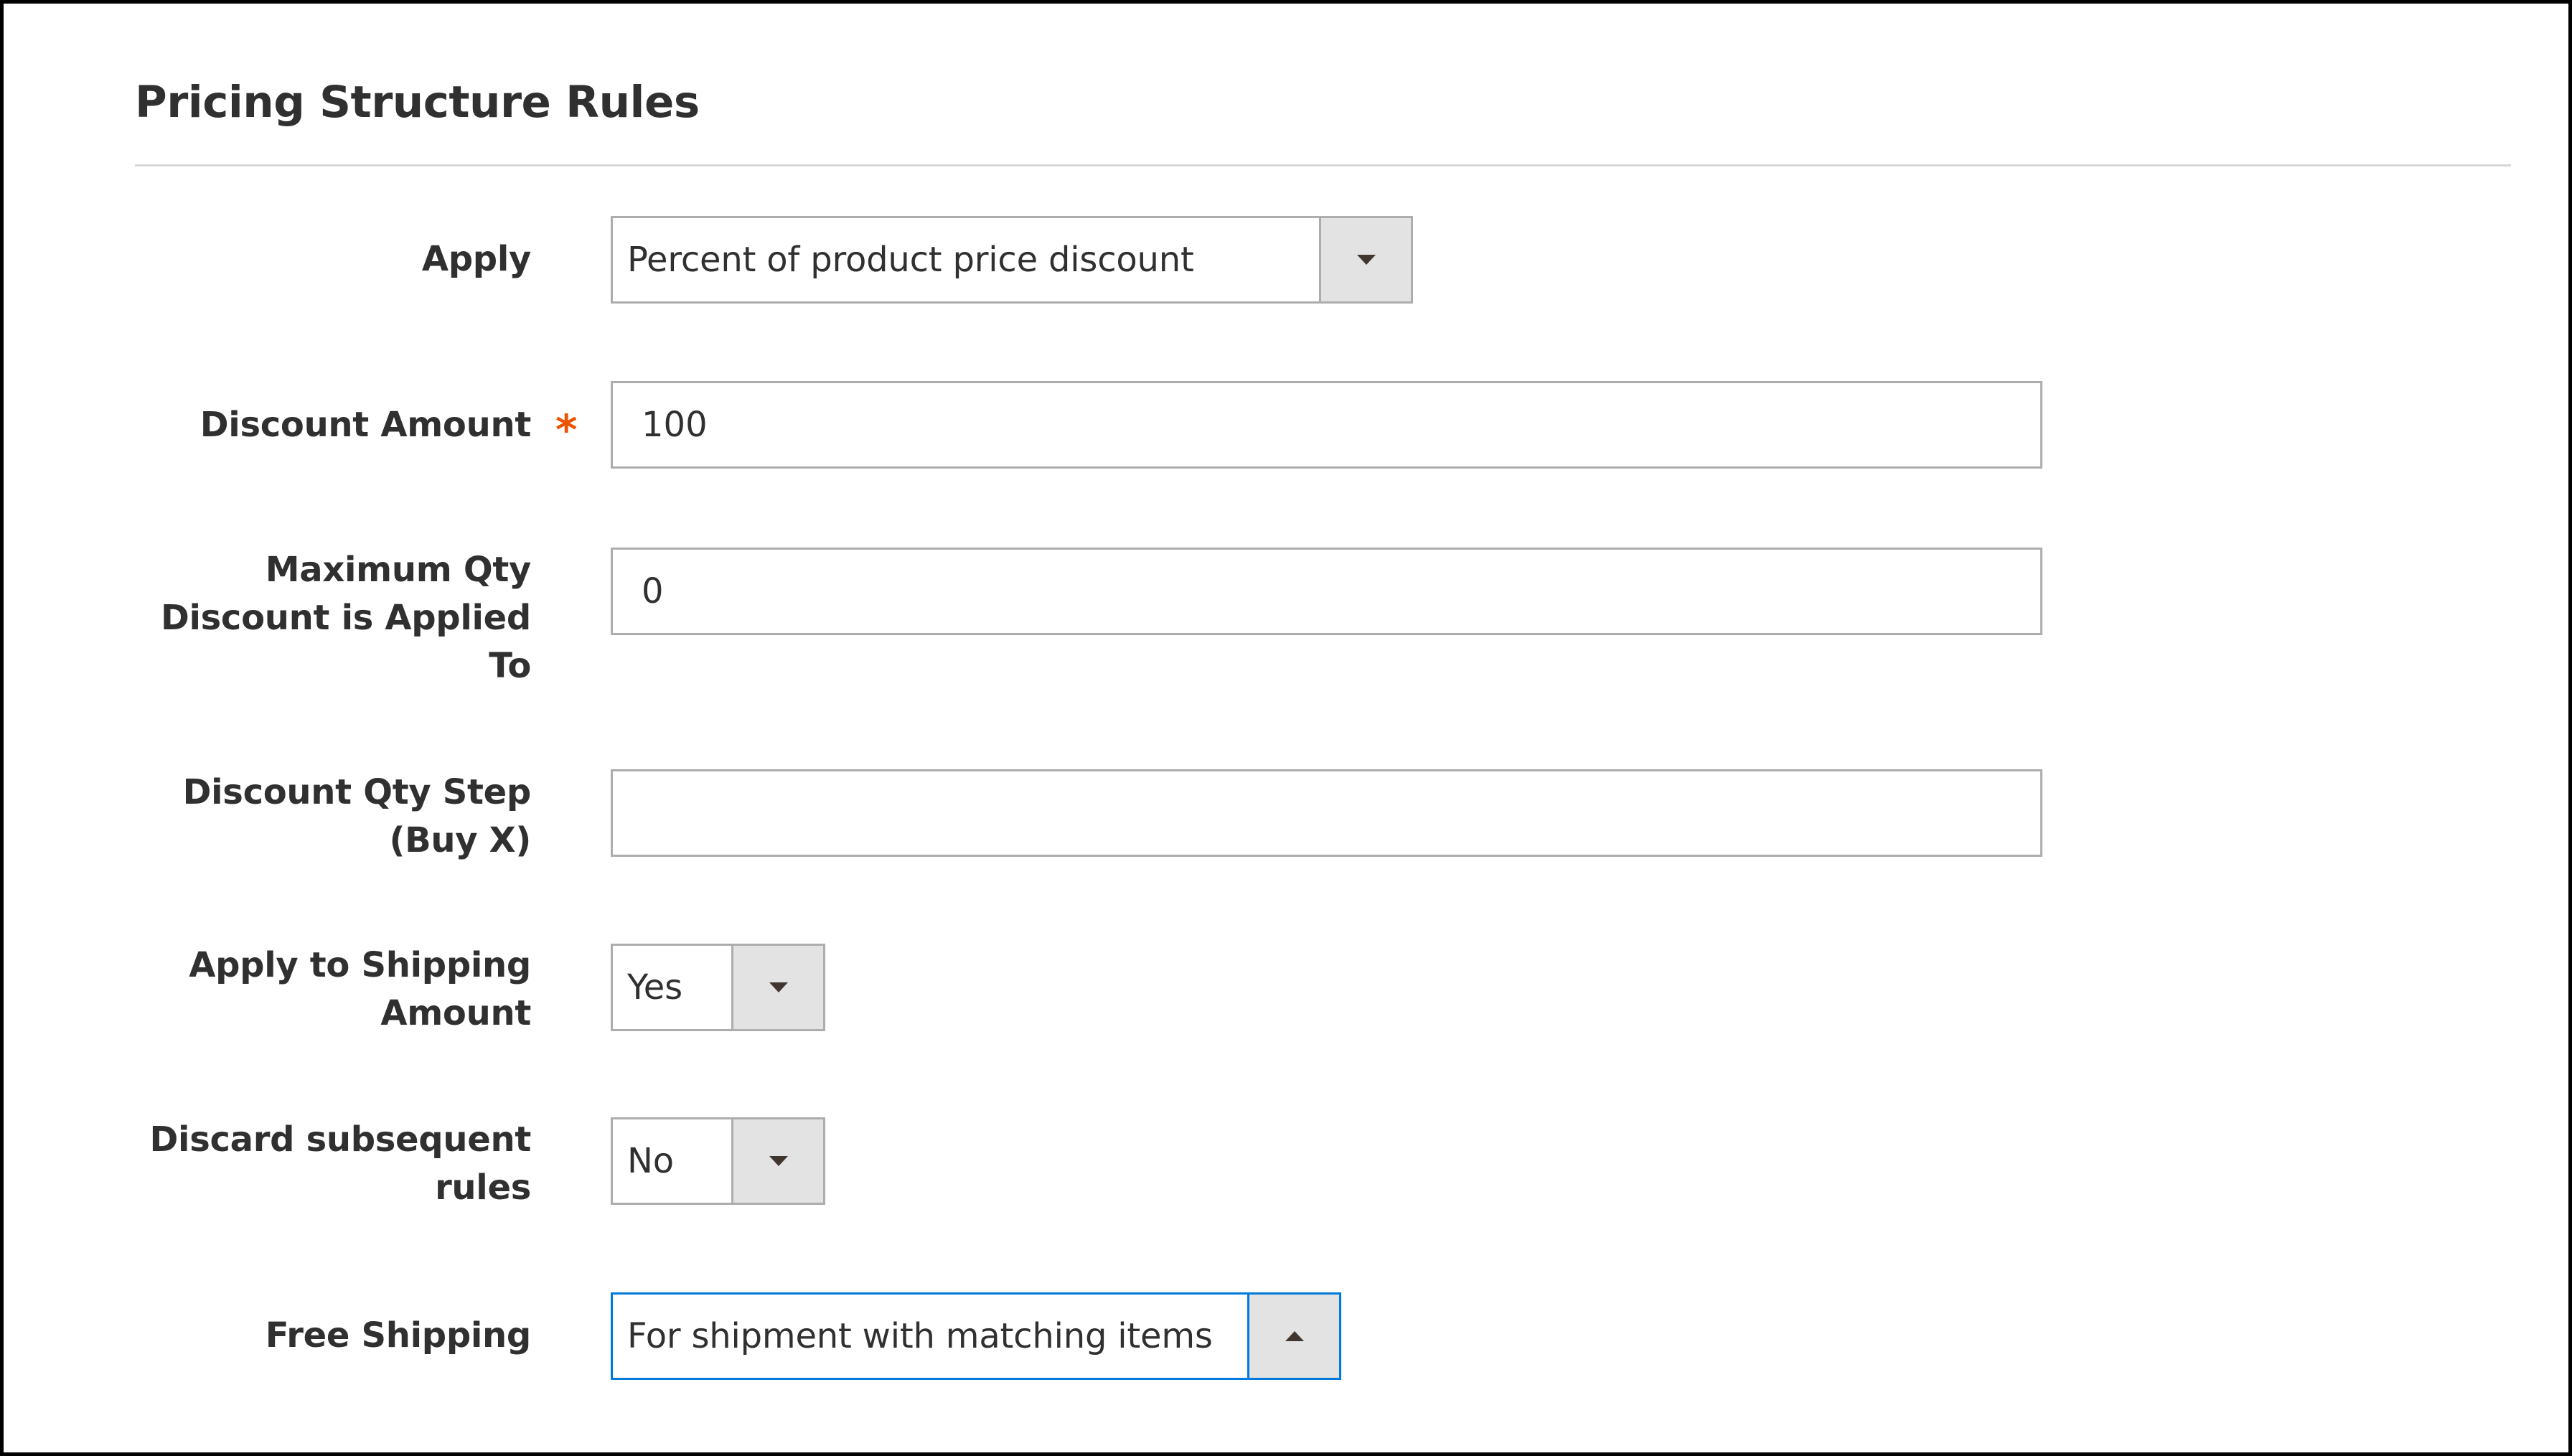  What do you see at coordinates (1327, 813) in the screenshot?
I see `discount-step-input` at bounding box center [1327, 813].